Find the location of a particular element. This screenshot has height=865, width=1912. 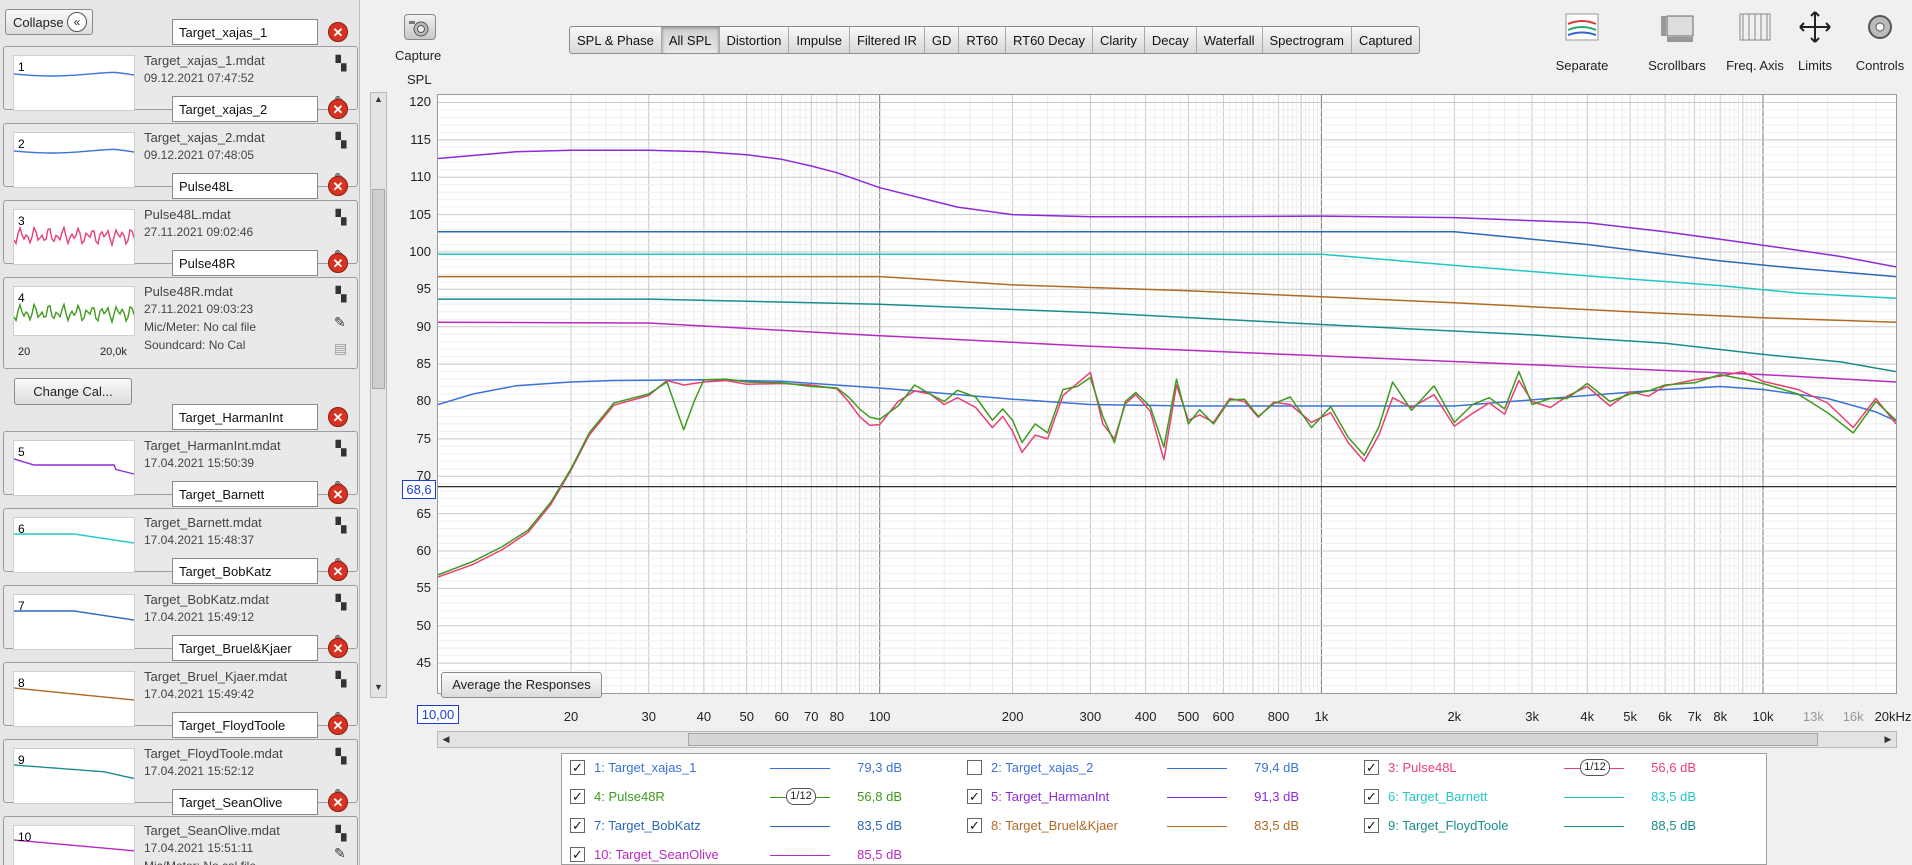

tab-gd: GD is located at coordinates (942, 40).